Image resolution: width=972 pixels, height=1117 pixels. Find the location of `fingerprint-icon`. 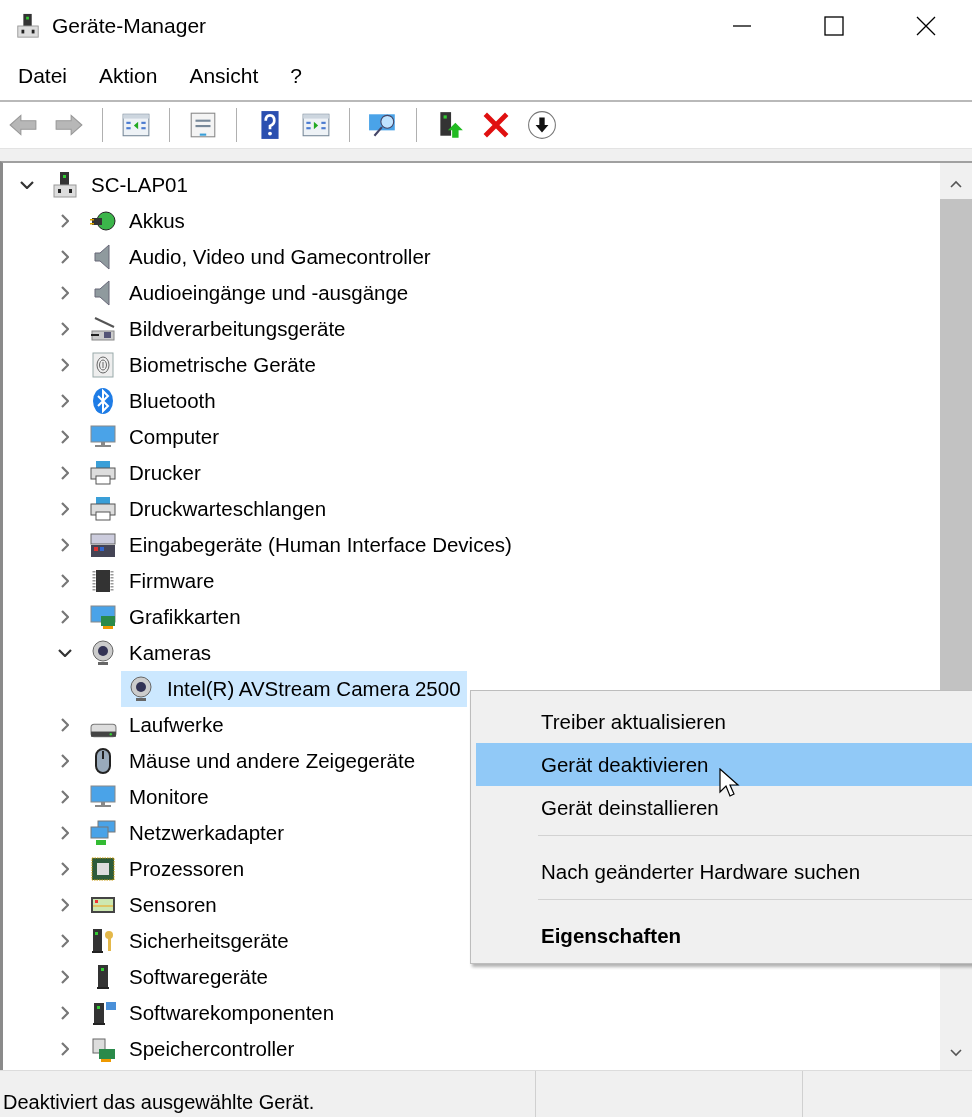

fingerprint-icon is located at coordinates (103, 365).